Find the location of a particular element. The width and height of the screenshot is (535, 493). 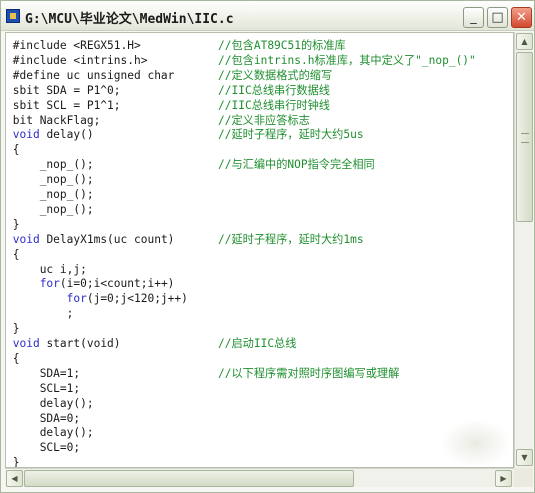

size-grip is located at coordinates (523, 477).